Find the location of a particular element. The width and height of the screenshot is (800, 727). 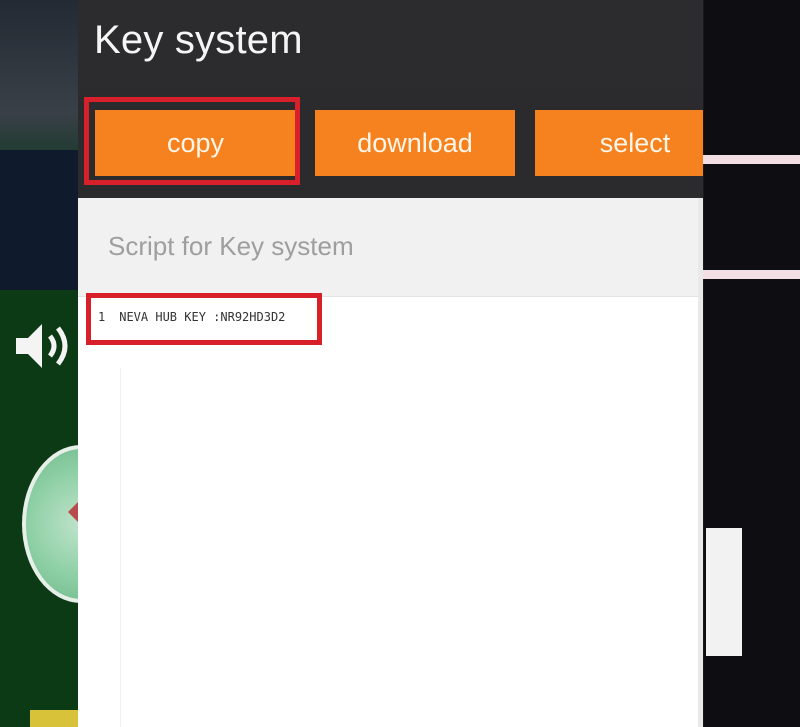

select-button: select is located at coordinates (619, 143).